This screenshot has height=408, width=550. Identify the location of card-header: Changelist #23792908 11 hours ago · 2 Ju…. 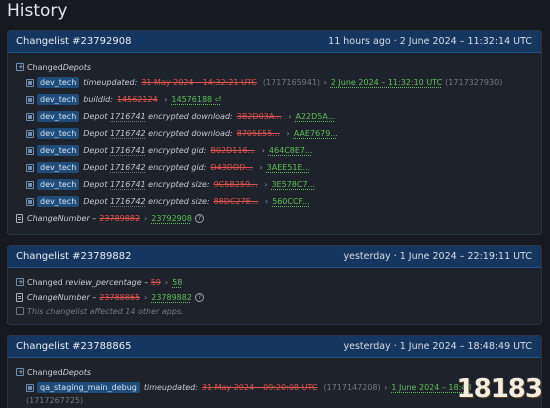
(274, 42).